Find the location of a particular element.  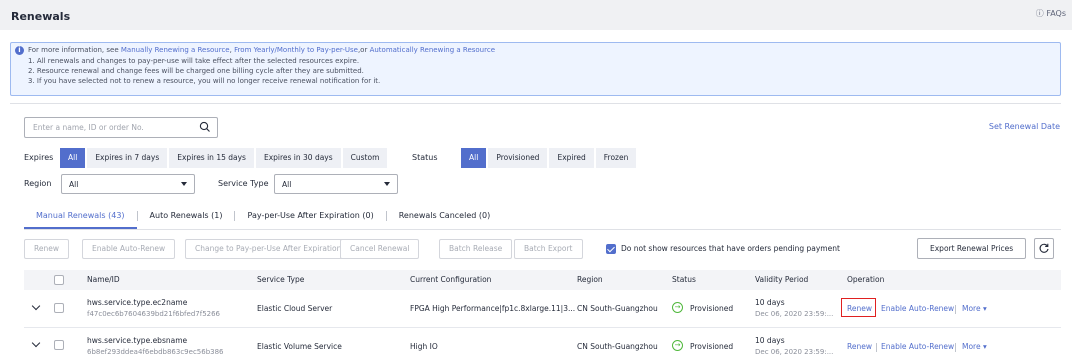

set-renewal-date-link: Set Renewal Date is located at coordinates (1024, 126).